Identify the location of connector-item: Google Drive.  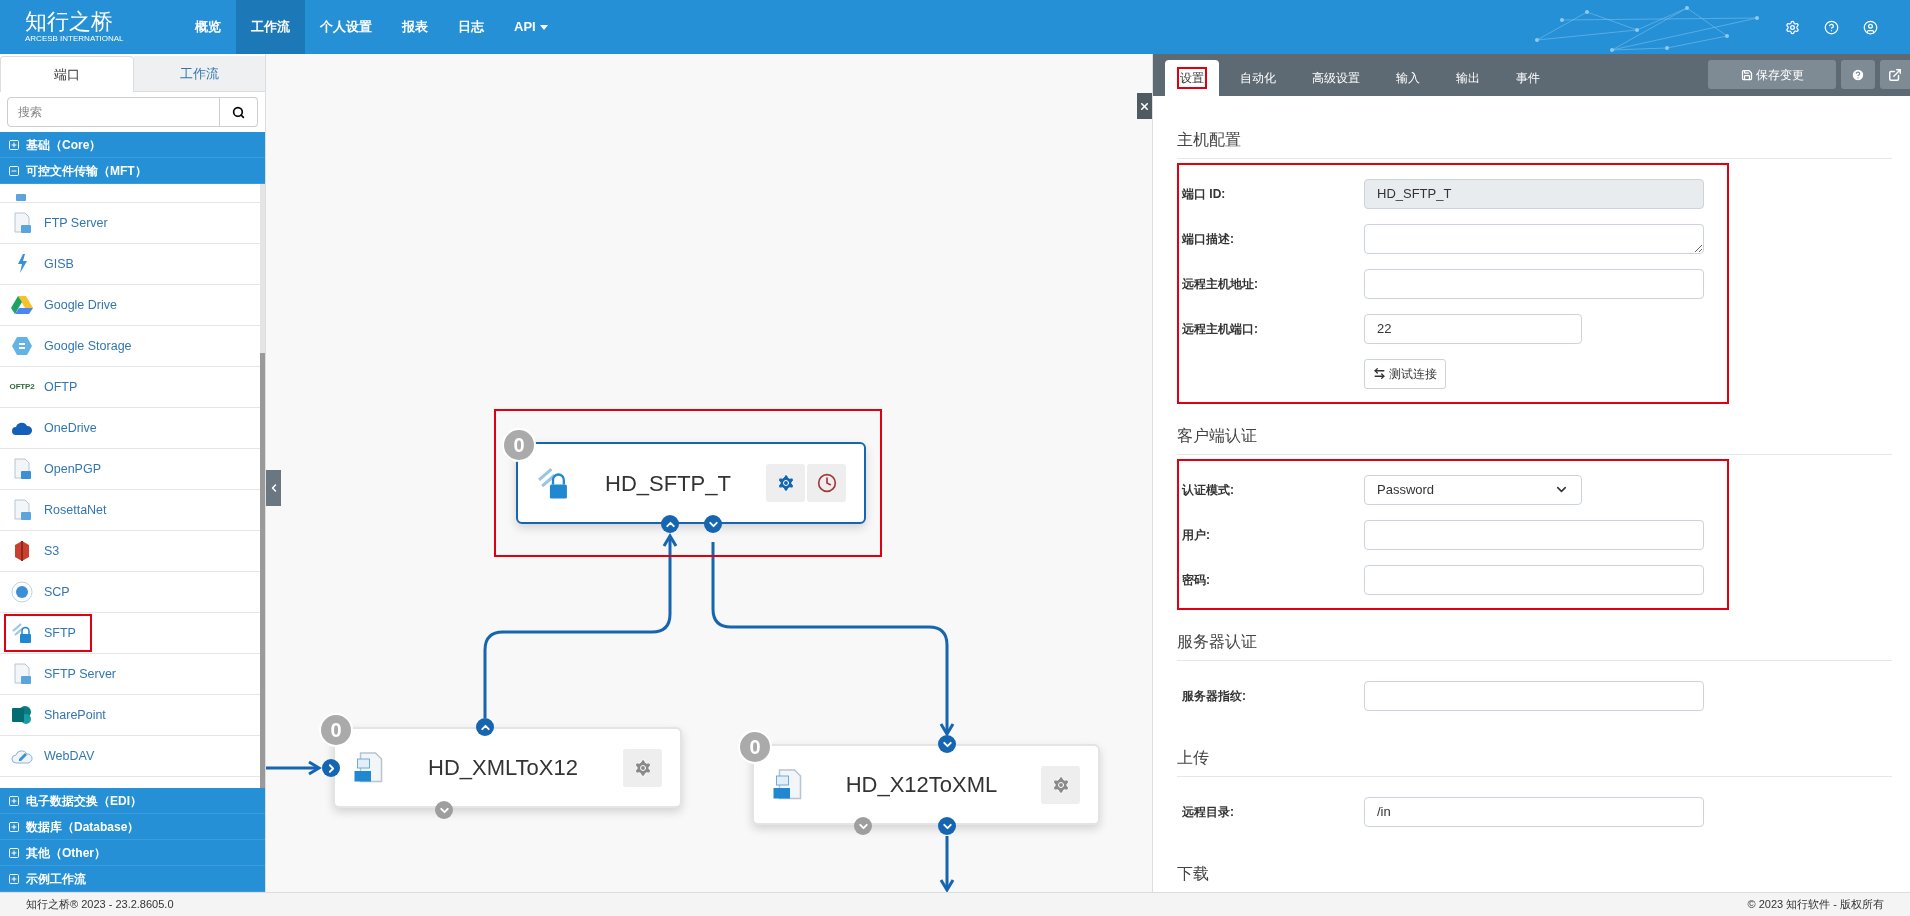
(68, 305).